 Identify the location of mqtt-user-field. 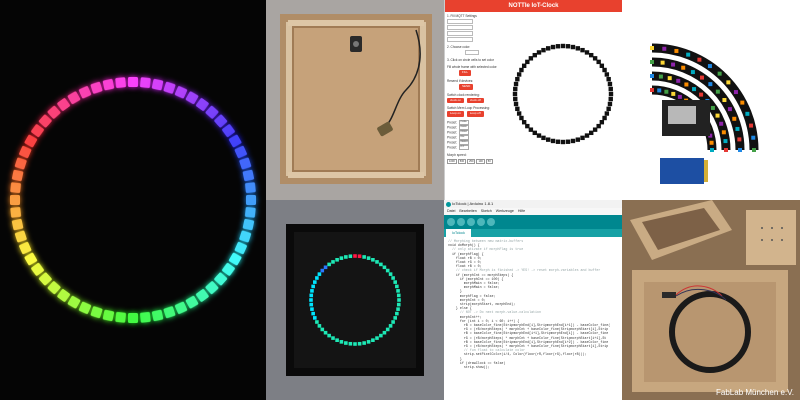
(460, 33).